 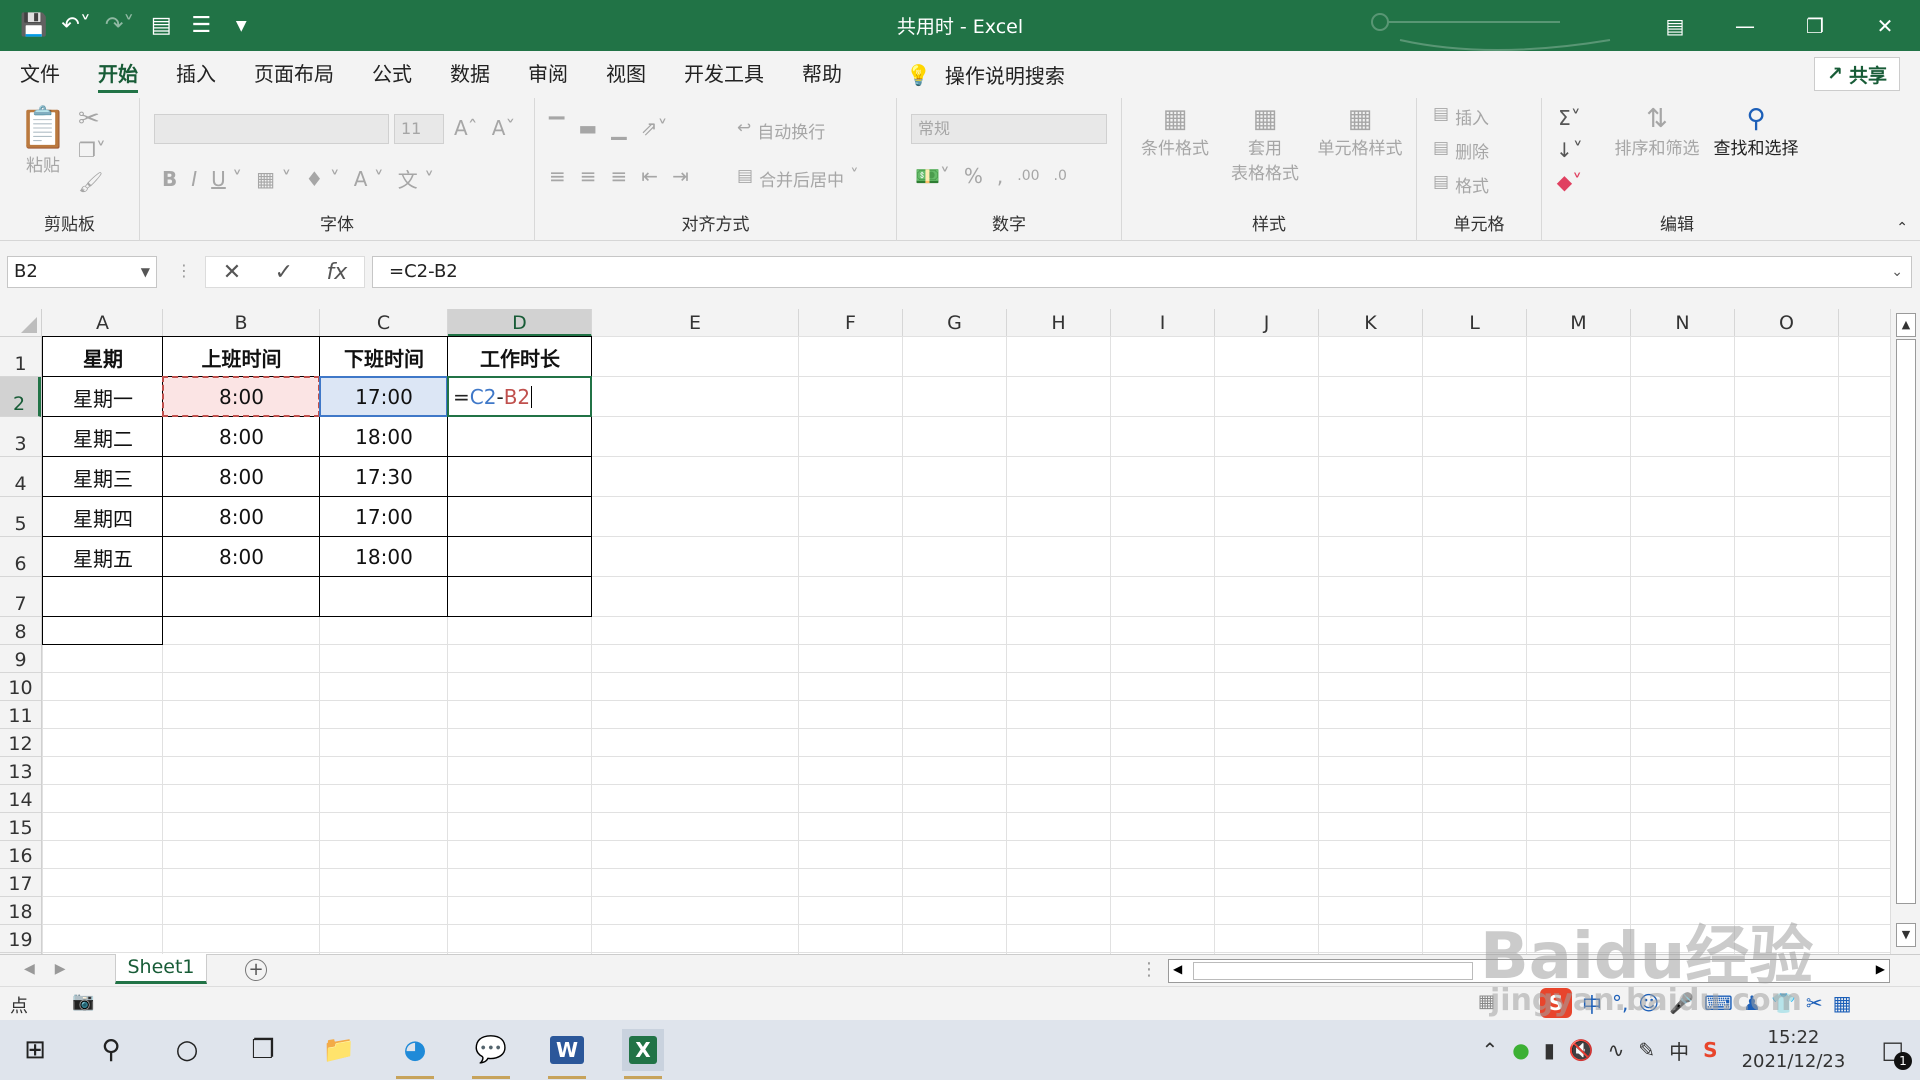 I want to click on comma-icon: ,, so click(x=1000, y=176).